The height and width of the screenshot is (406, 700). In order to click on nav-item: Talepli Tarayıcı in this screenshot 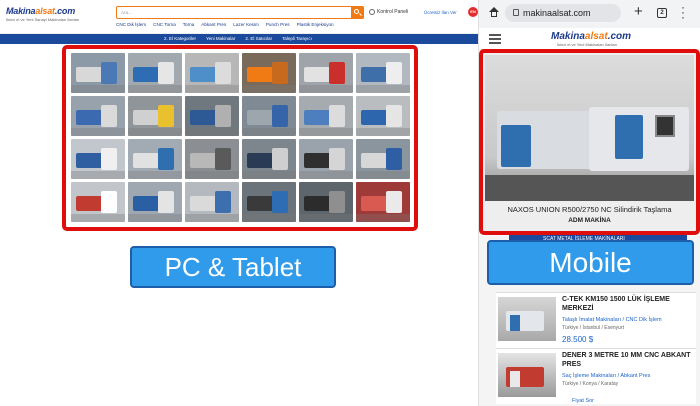, I will do `click(297, 38)`.